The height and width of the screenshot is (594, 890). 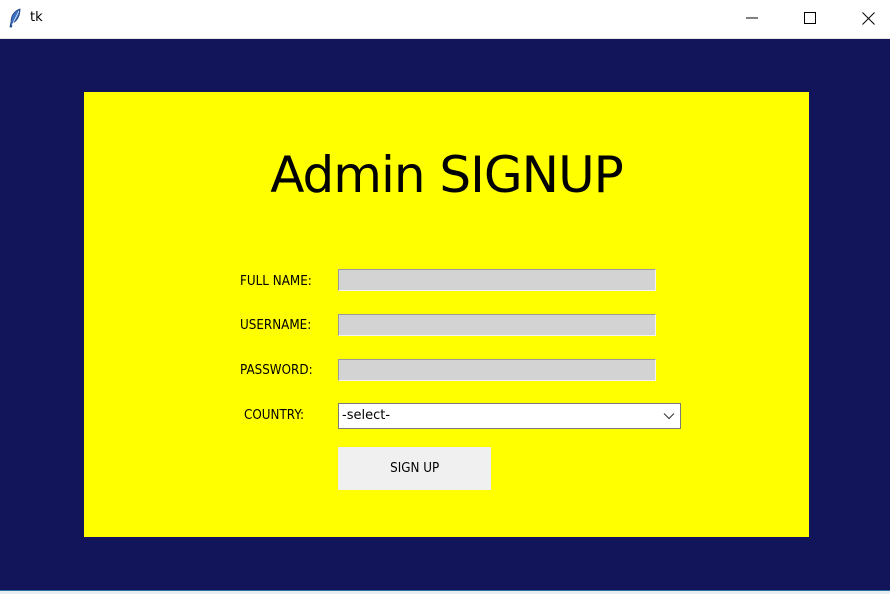 I want to click on password-field, so click(x=497, y=370).